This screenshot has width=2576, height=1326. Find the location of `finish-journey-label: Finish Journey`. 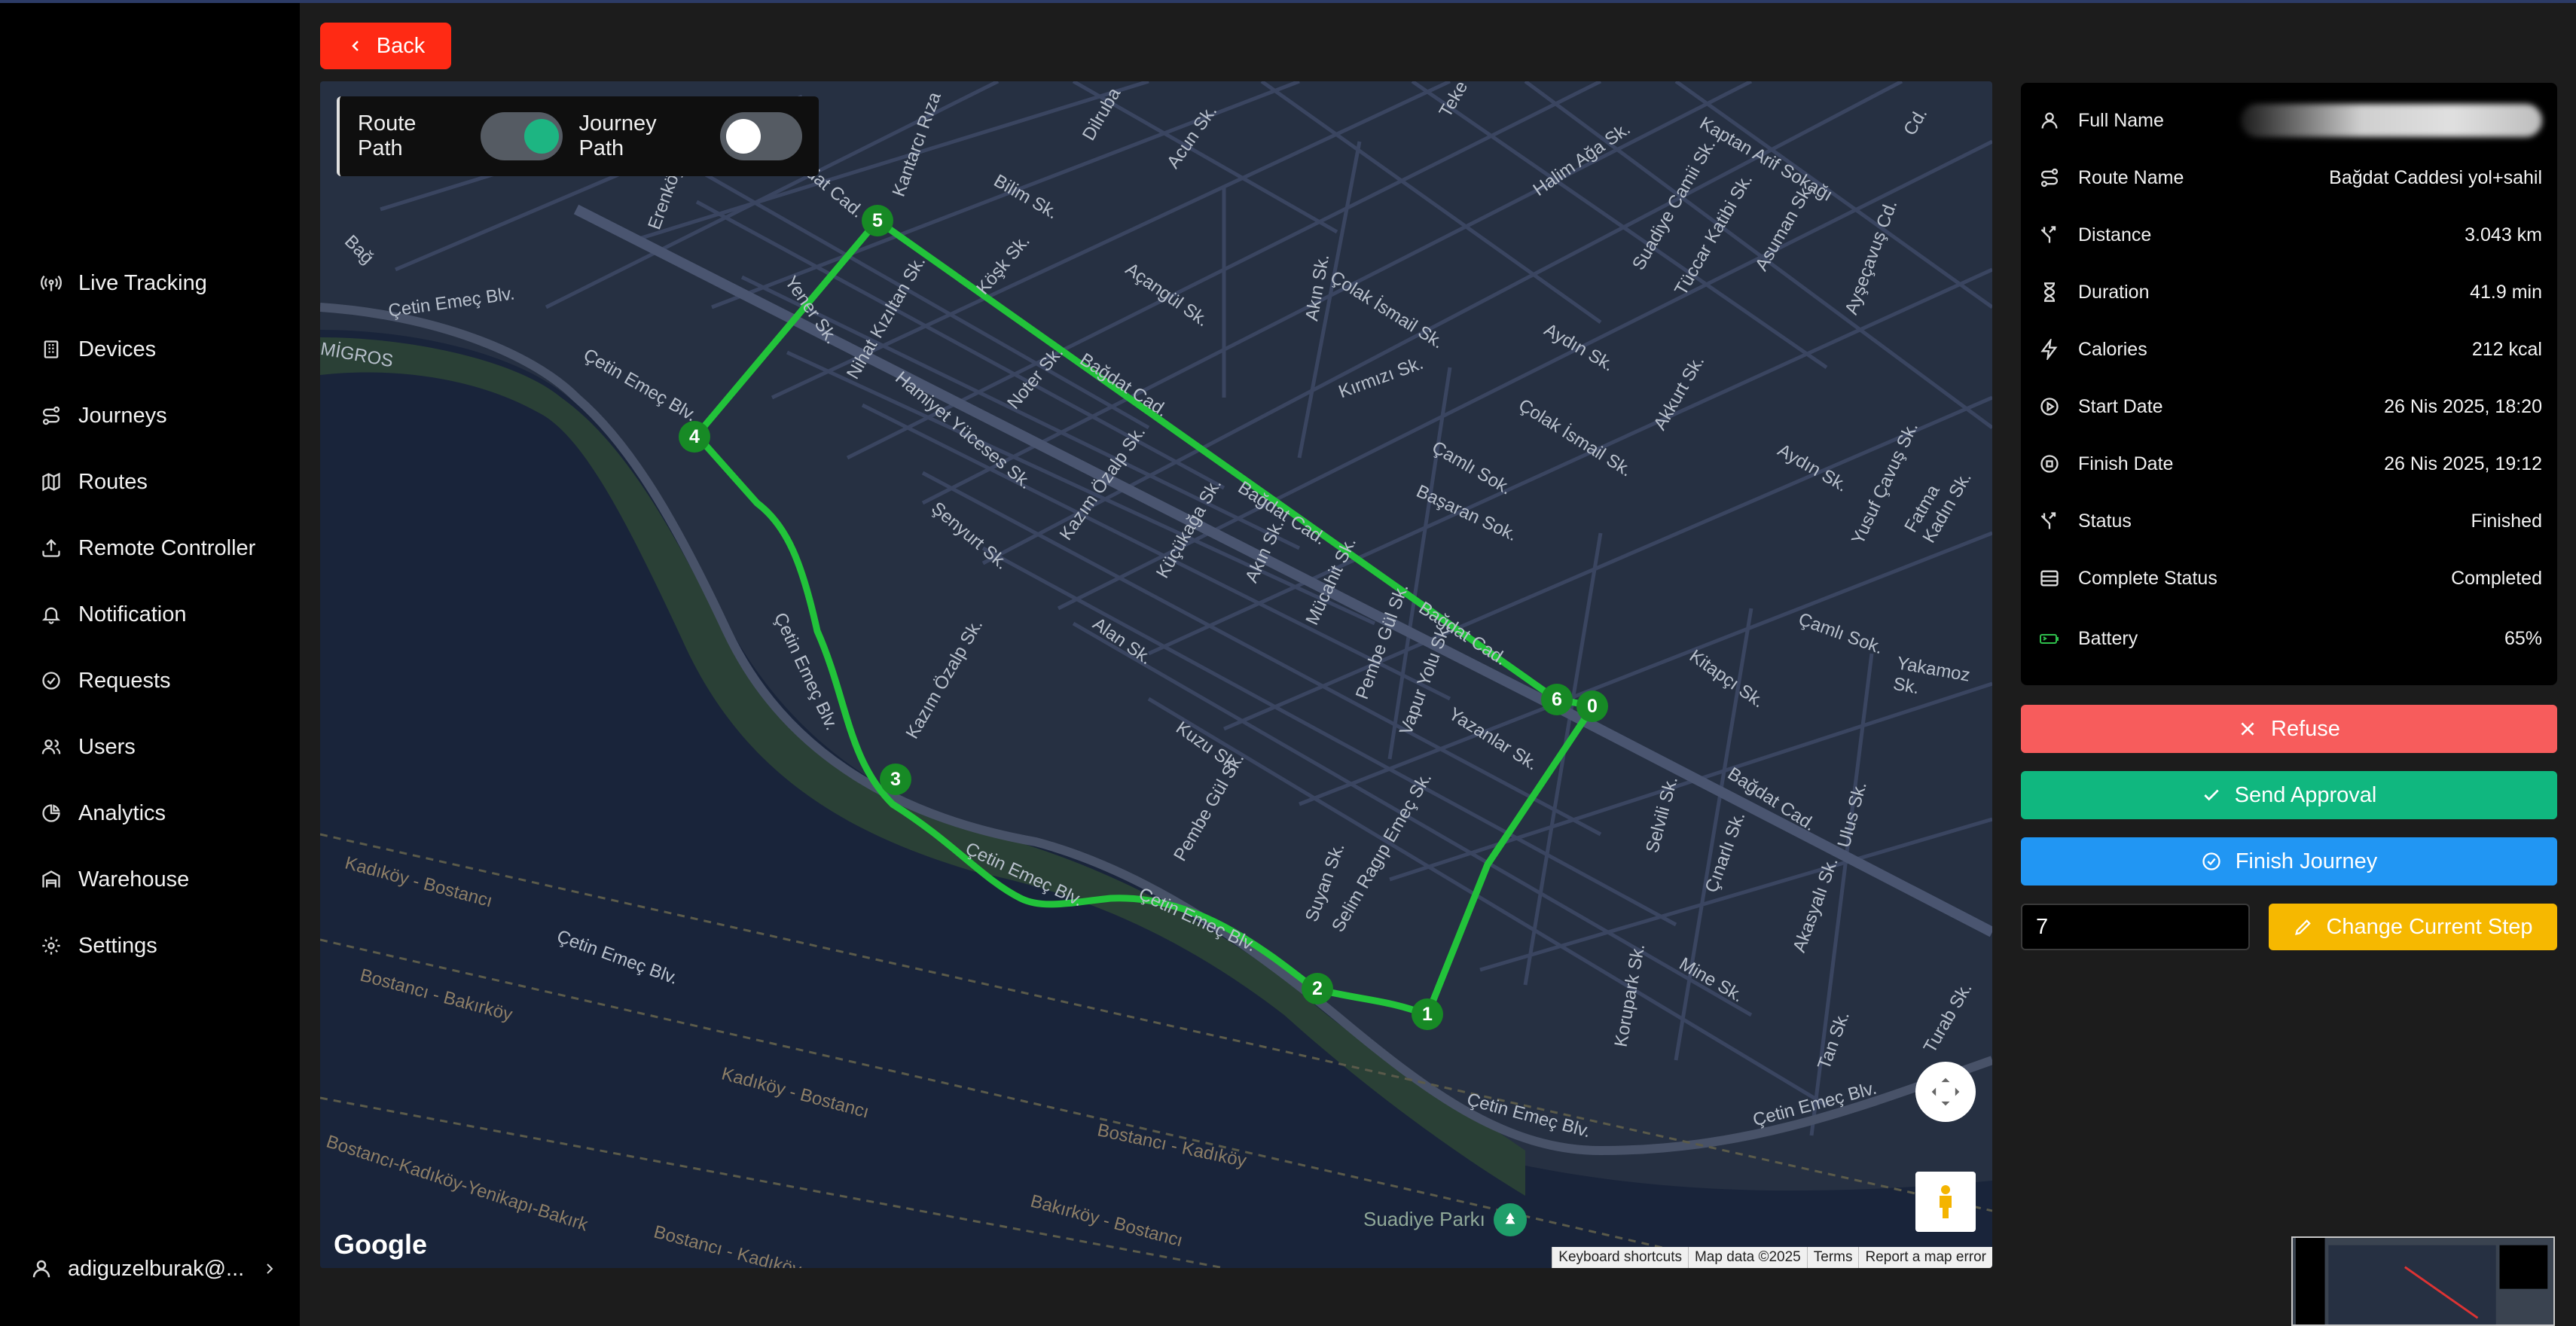

finish-journey-label: Finish Journey is located at coordinates (2307, 861).